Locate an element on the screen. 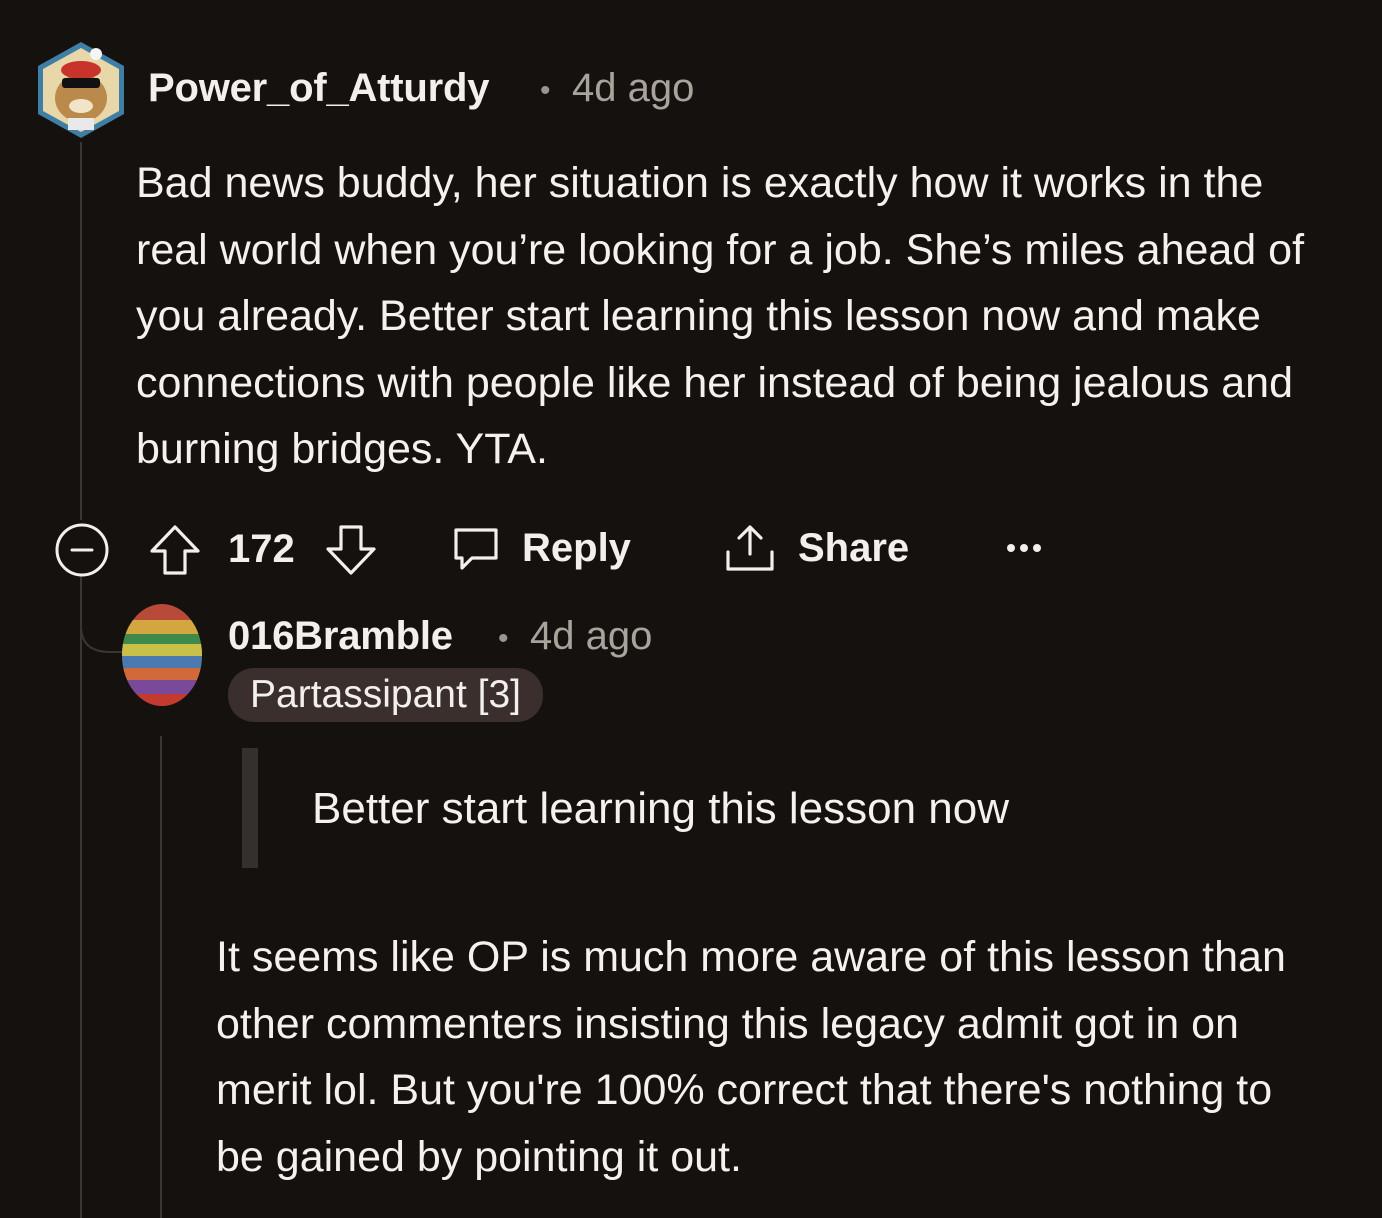  user-avatar is located at coordinates (81, 90).